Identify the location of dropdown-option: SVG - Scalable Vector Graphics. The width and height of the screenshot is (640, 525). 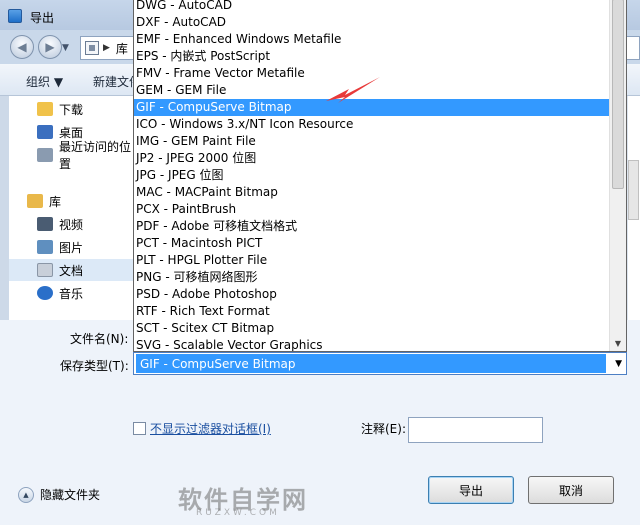
(372, 344).